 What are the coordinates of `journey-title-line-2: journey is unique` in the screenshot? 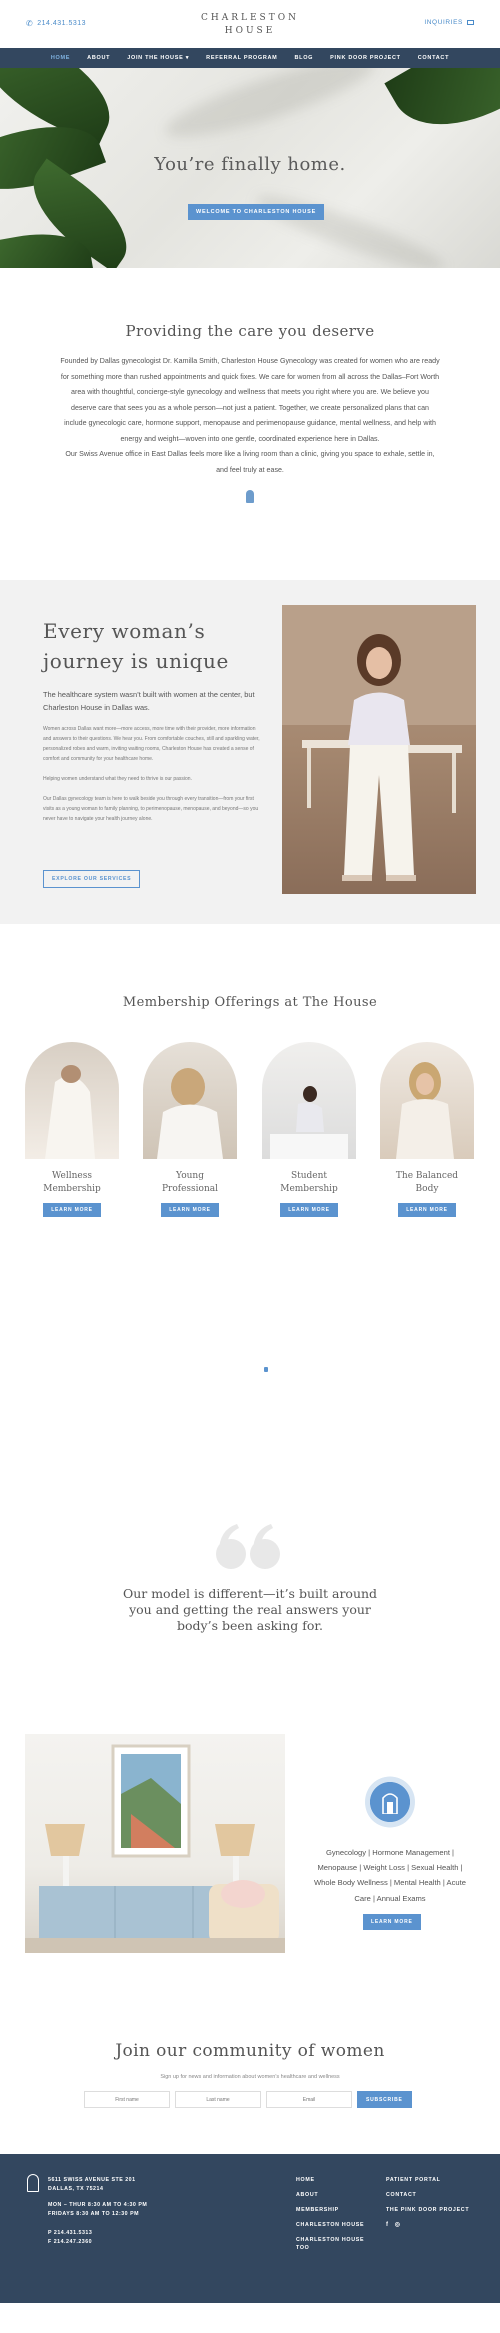 It's located at (136, 661).